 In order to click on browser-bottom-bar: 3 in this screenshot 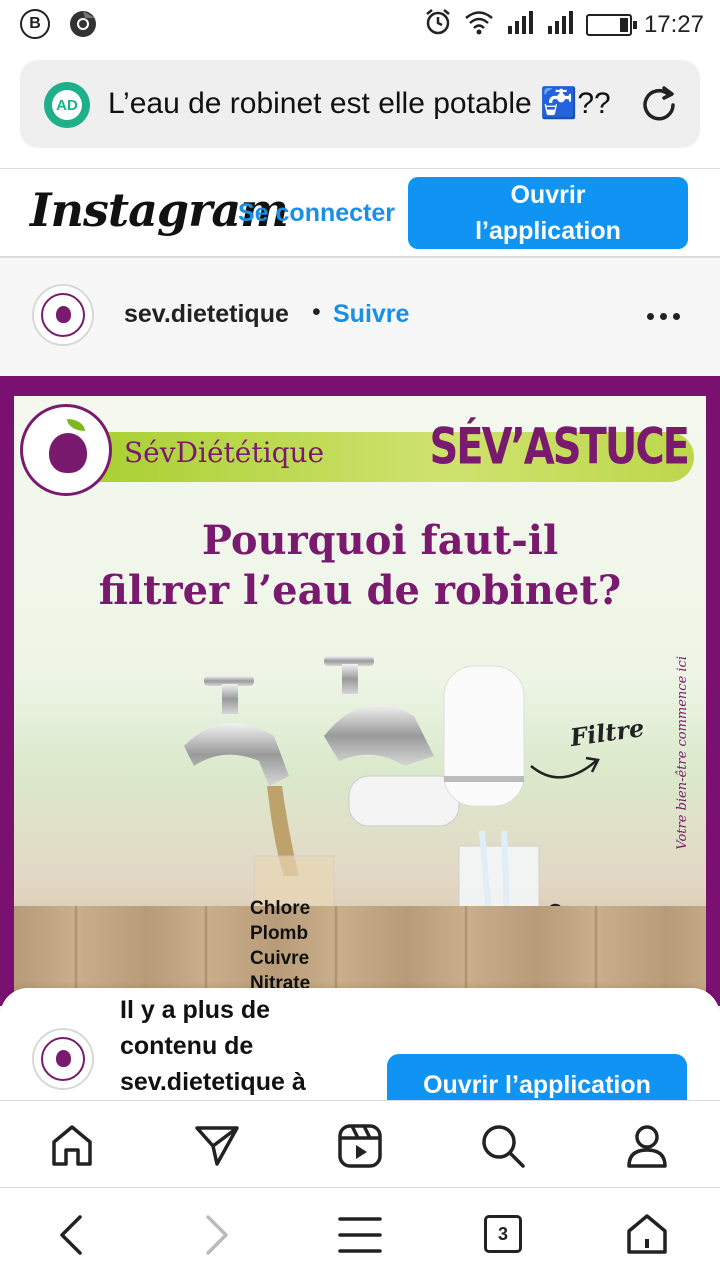, I will do `click(360, 1234)`.